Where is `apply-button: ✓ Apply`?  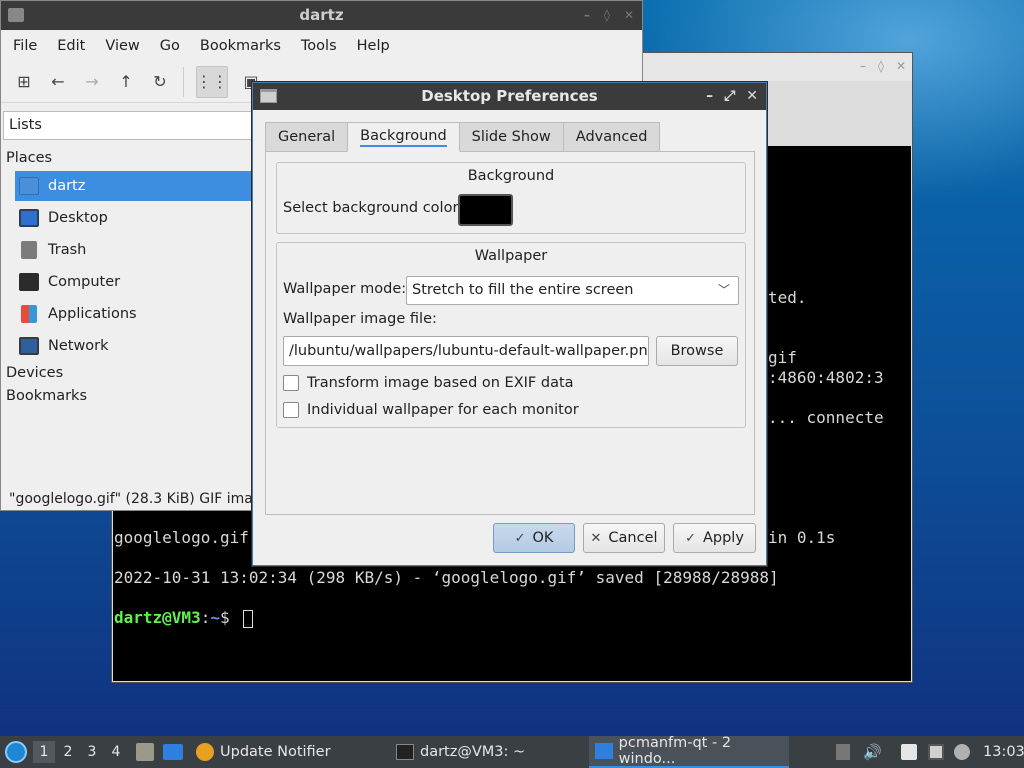 apply-button: ✓ Apply is located at coordinates (714, 538).